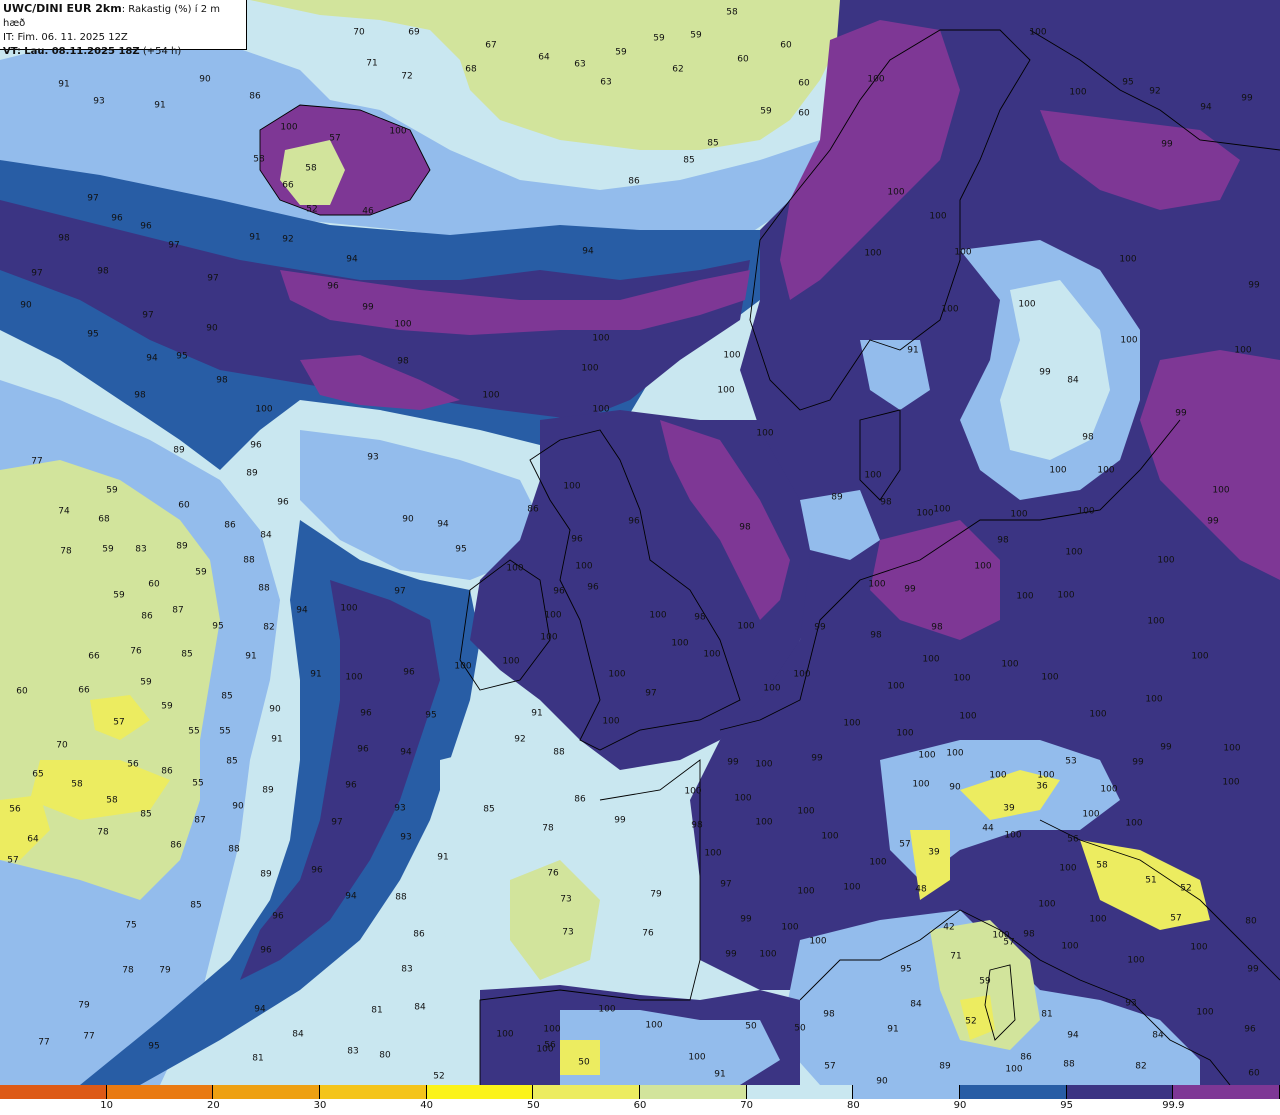  What do you see at coordinates (22, 691) in the screenshot?
I see `value-label: 60` at bounding box center [22, 691].